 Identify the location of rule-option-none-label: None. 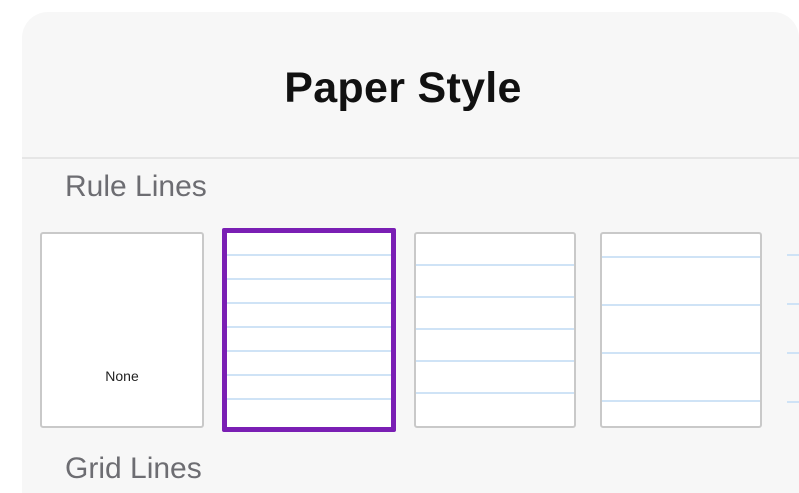
(122, 376).